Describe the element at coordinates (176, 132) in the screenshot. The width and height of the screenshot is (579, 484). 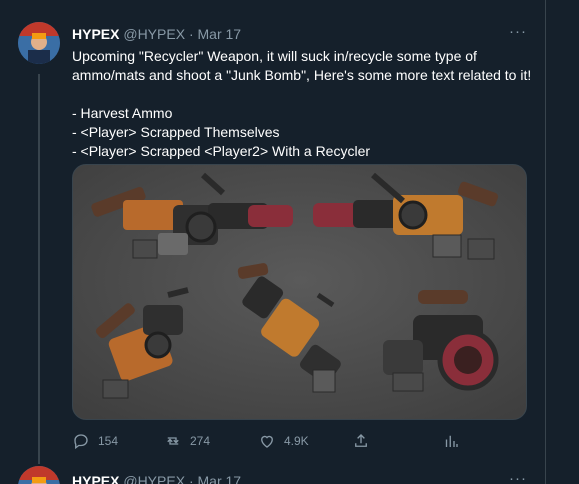
I see `tweet-text-line: - <Player> Scrapped Themselves` at that location.